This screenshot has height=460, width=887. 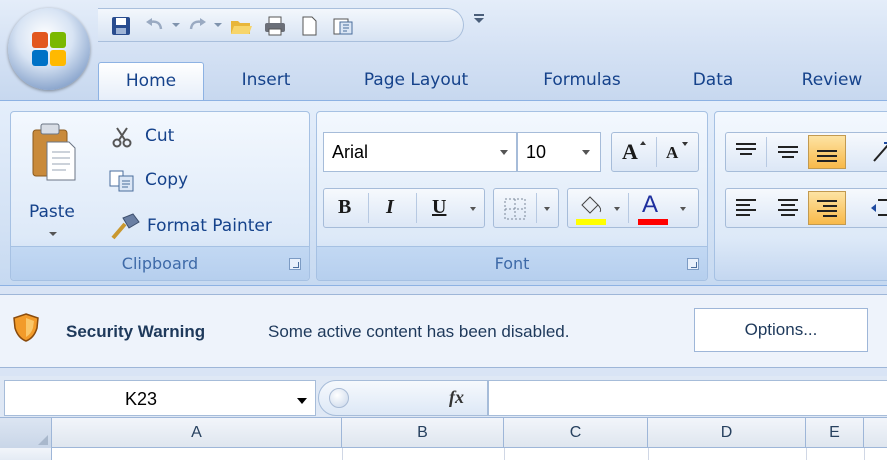 What do you see at coordinates (26, 433) in the screenshot?
I see `select-all-button` at bounding box center [26, 433].